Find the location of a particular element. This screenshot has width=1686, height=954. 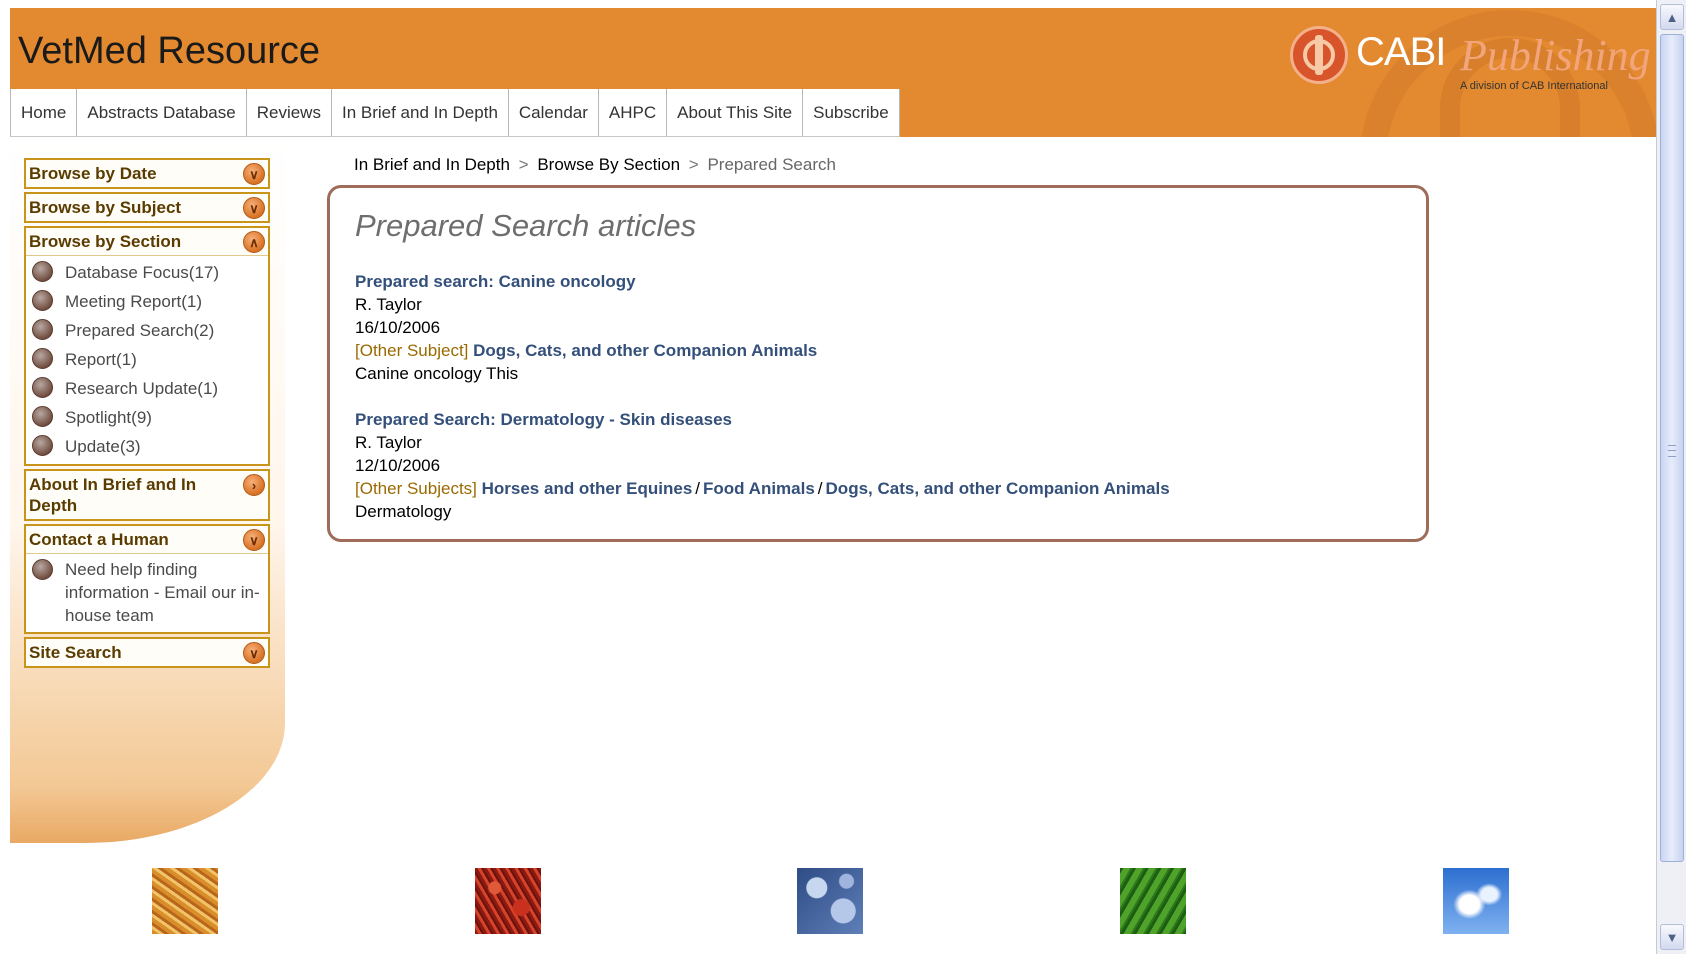

panel-about-in-brief-header: About In Brief and In Depth › is located at coordinates (147, 495).